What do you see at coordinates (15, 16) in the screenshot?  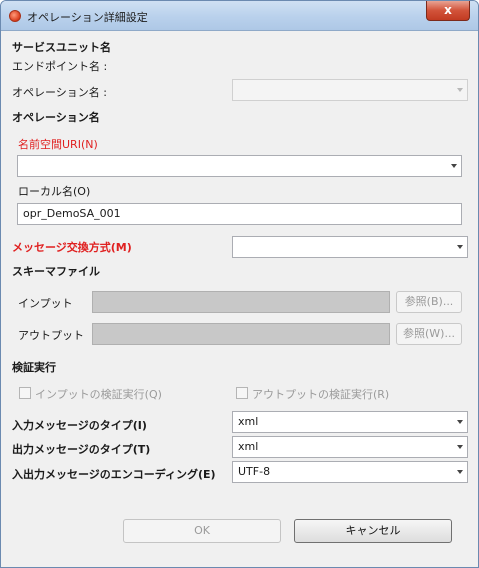 I see `app-icon` at bounding box center [15, 16].